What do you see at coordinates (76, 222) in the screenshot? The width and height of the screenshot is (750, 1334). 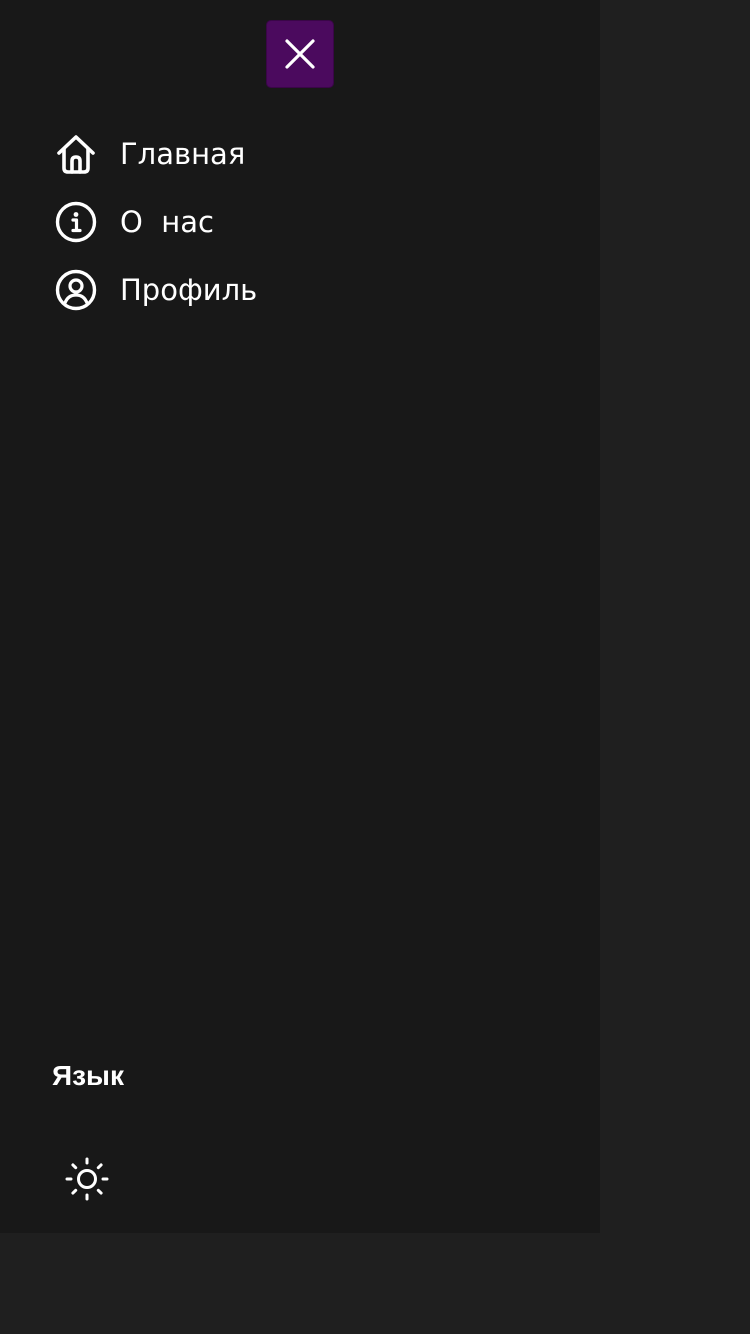 I see `info-icon` at bounding box center [76, 222].